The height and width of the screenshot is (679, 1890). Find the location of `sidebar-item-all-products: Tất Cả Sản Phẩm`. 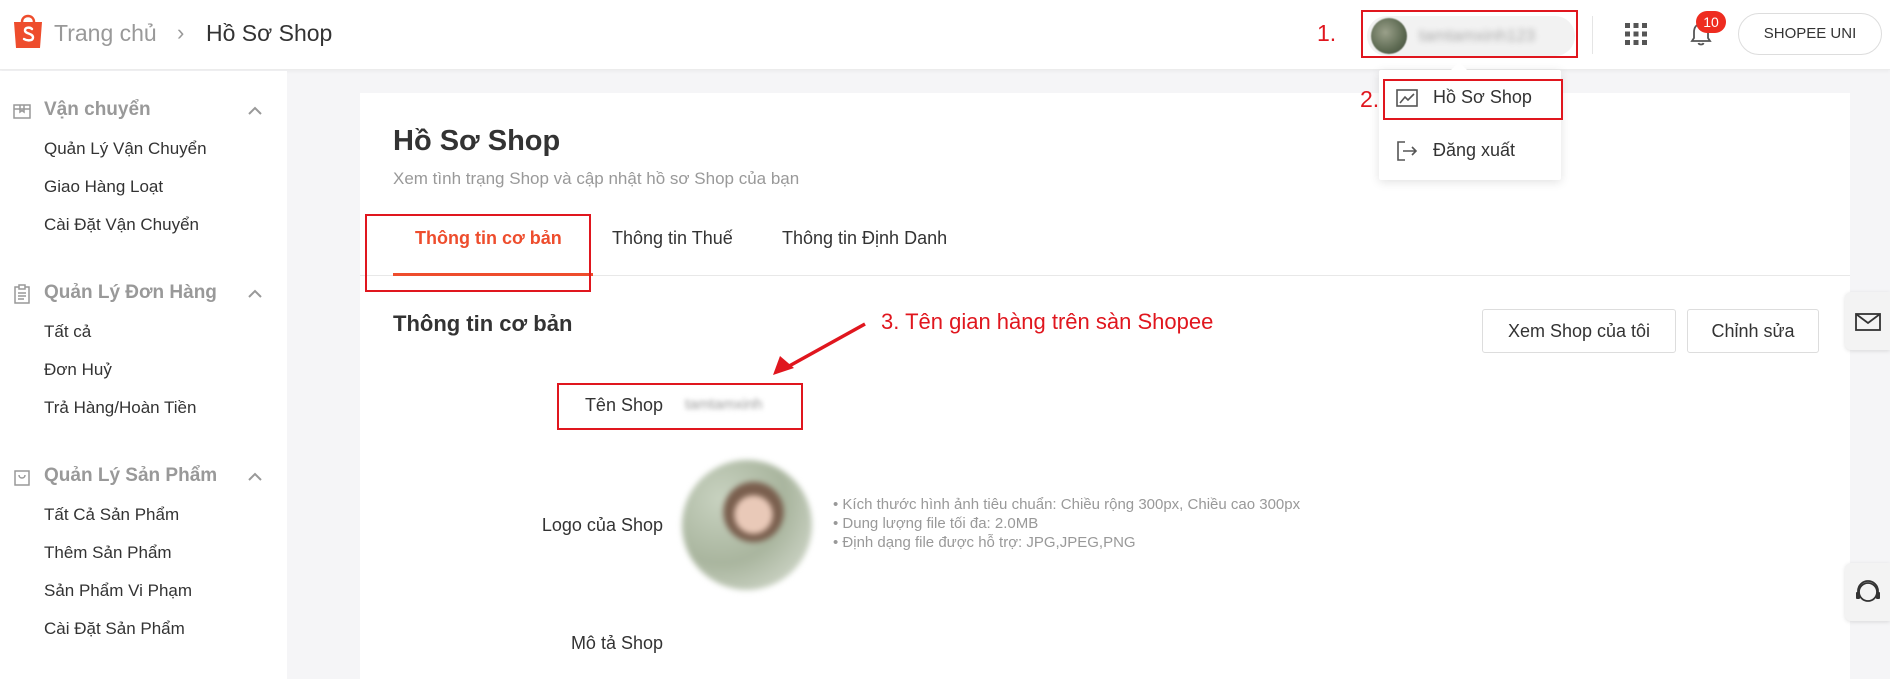

sidebar-item-all-products: Tất Cả Sản Phẩm is located at coordinates (111, 515).